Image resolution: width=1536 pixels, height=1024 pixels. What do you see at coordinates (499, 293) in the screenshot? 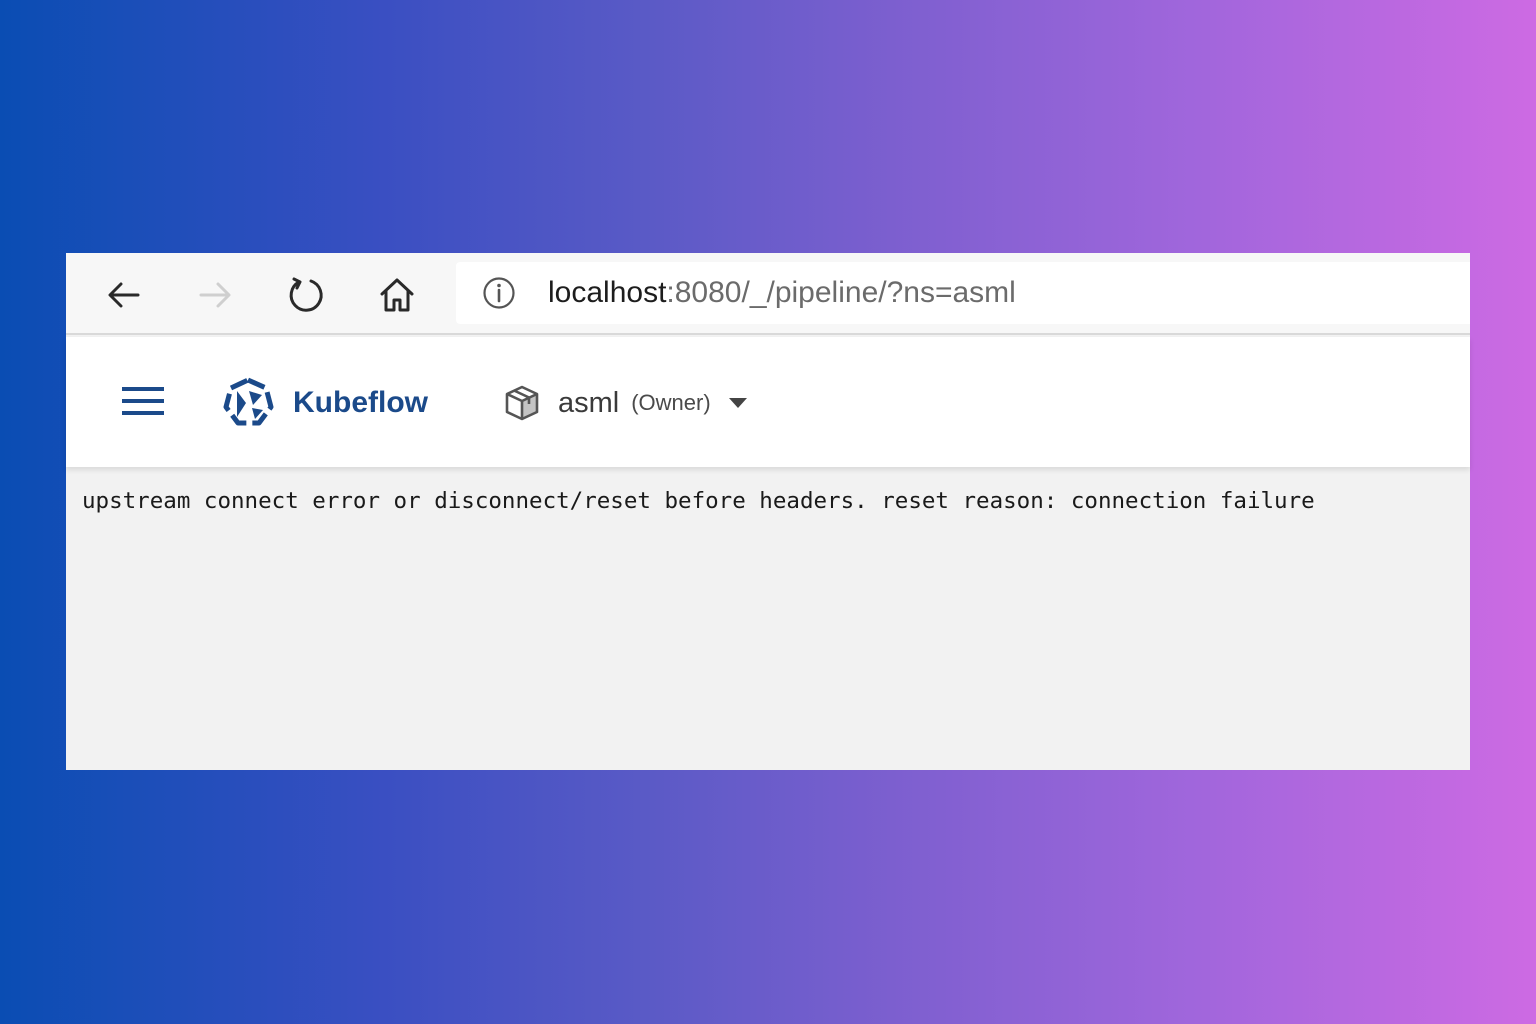
I see `info-icon` at bounding box center [499, 293].